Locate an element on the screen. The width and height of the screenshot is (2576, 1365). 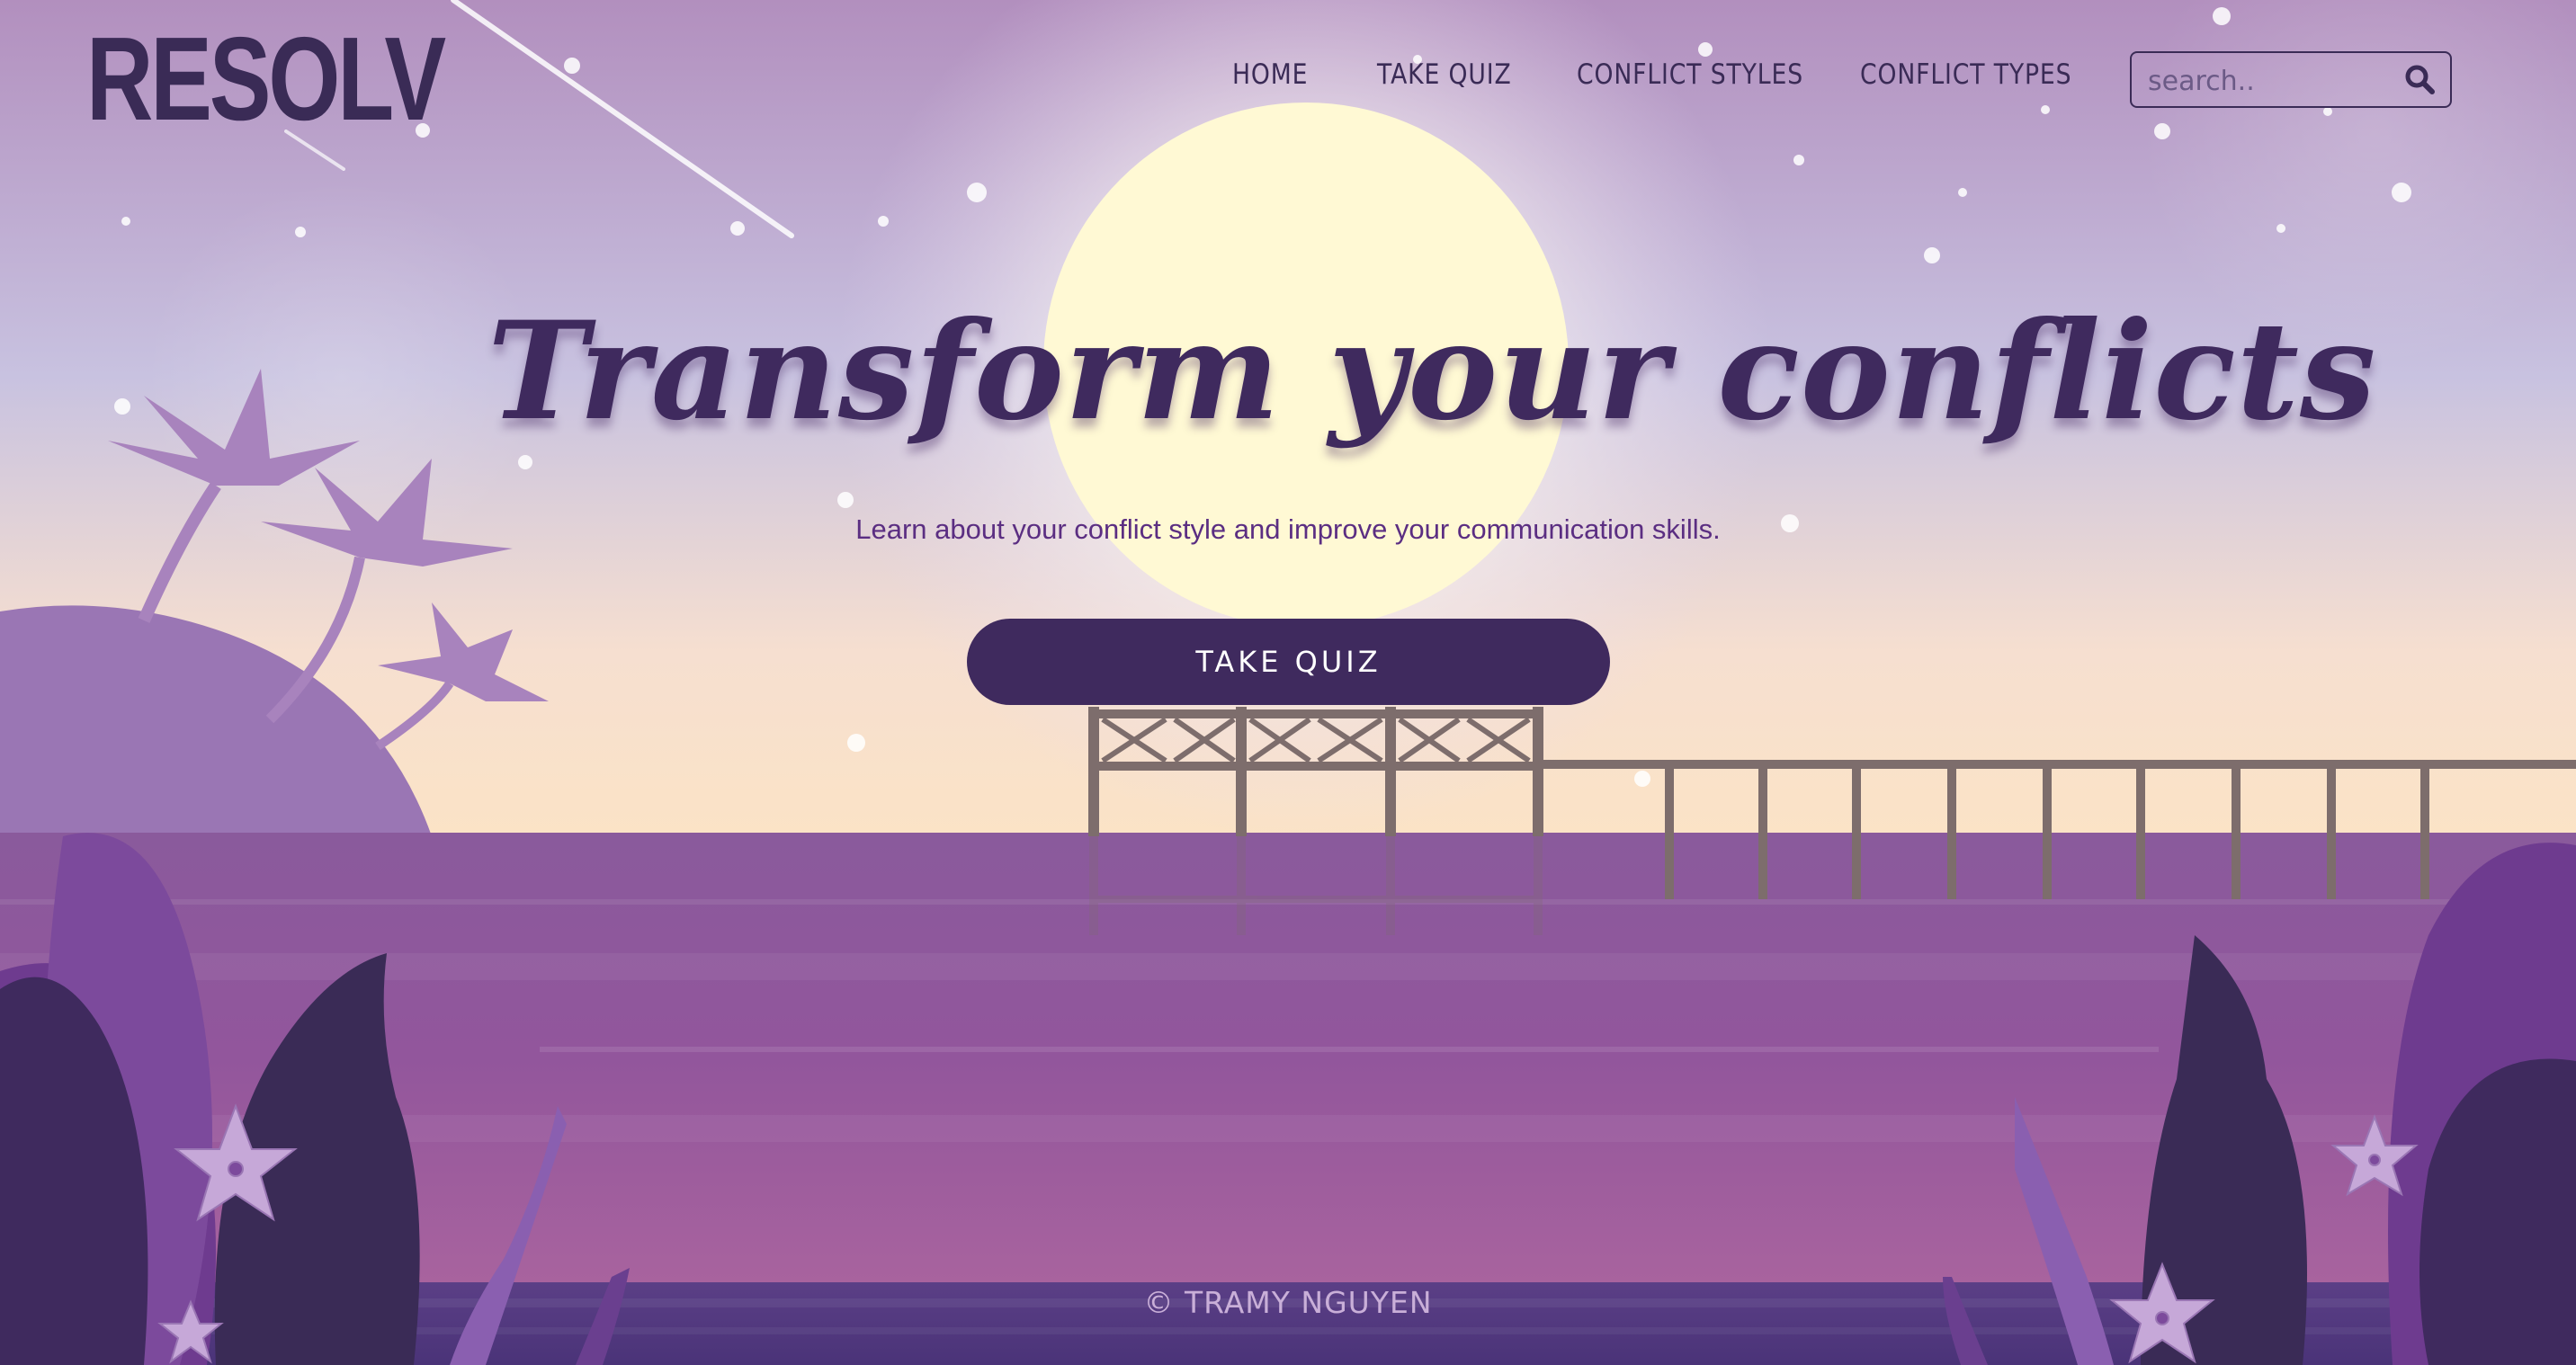
nav-conflict-types: CONFLICT TYPES is located at coordinates (1965, 75).